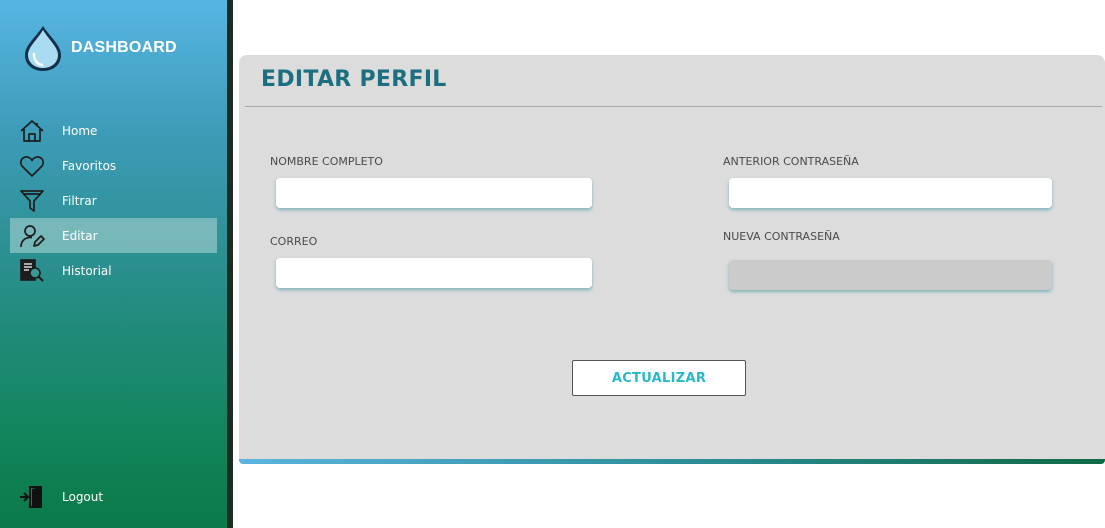  What do you see at coordinates (32, 166) in the screenshot?
I see `heart-icon` at bounding box center [32, 166].